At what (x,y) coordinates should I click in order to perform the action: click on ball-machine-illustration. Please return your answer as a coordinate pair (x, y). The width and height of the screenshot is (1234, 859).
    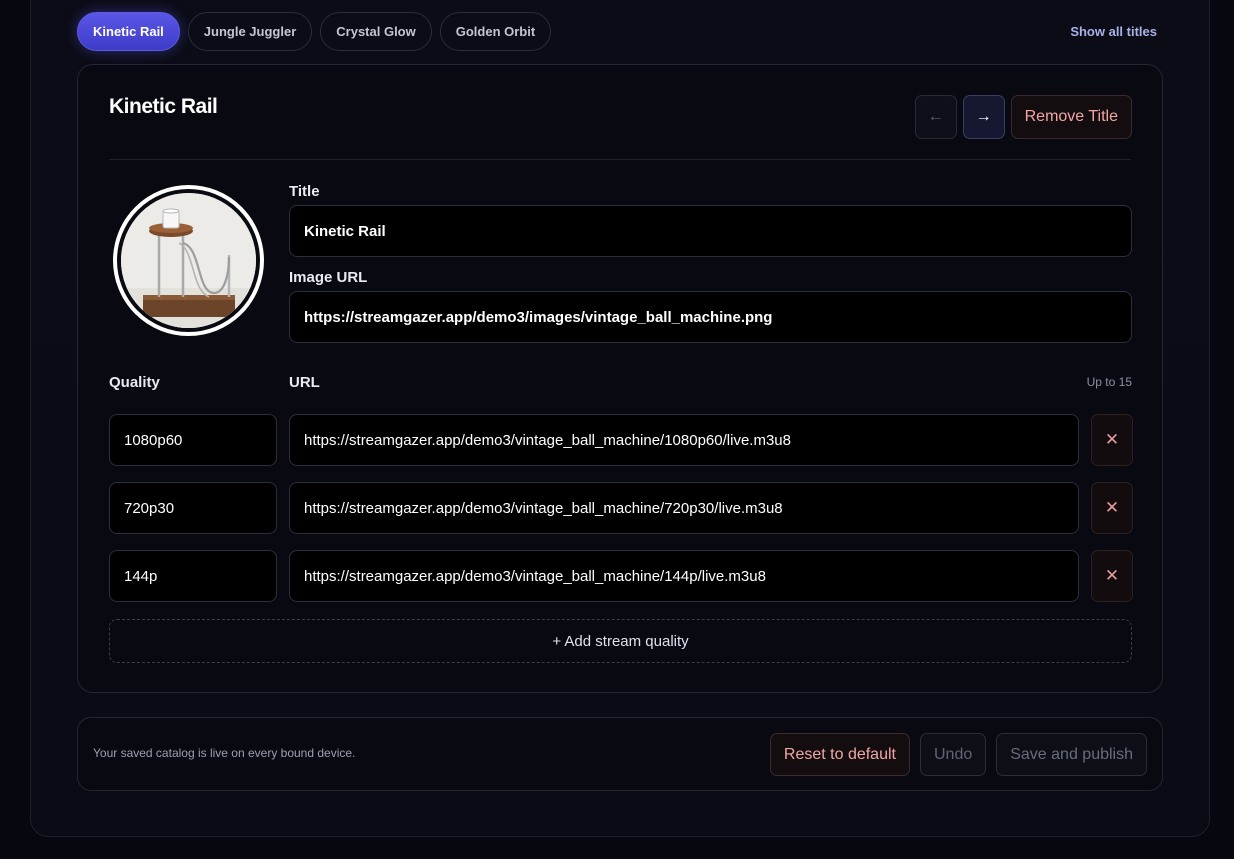
    Looking at the image, I should click on (188, 260).